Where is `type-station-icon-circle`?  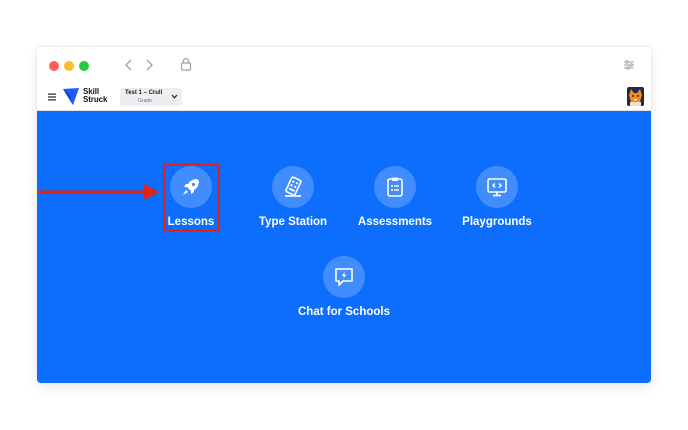
type-station-icon-circle is located at coordinates (293, 187).